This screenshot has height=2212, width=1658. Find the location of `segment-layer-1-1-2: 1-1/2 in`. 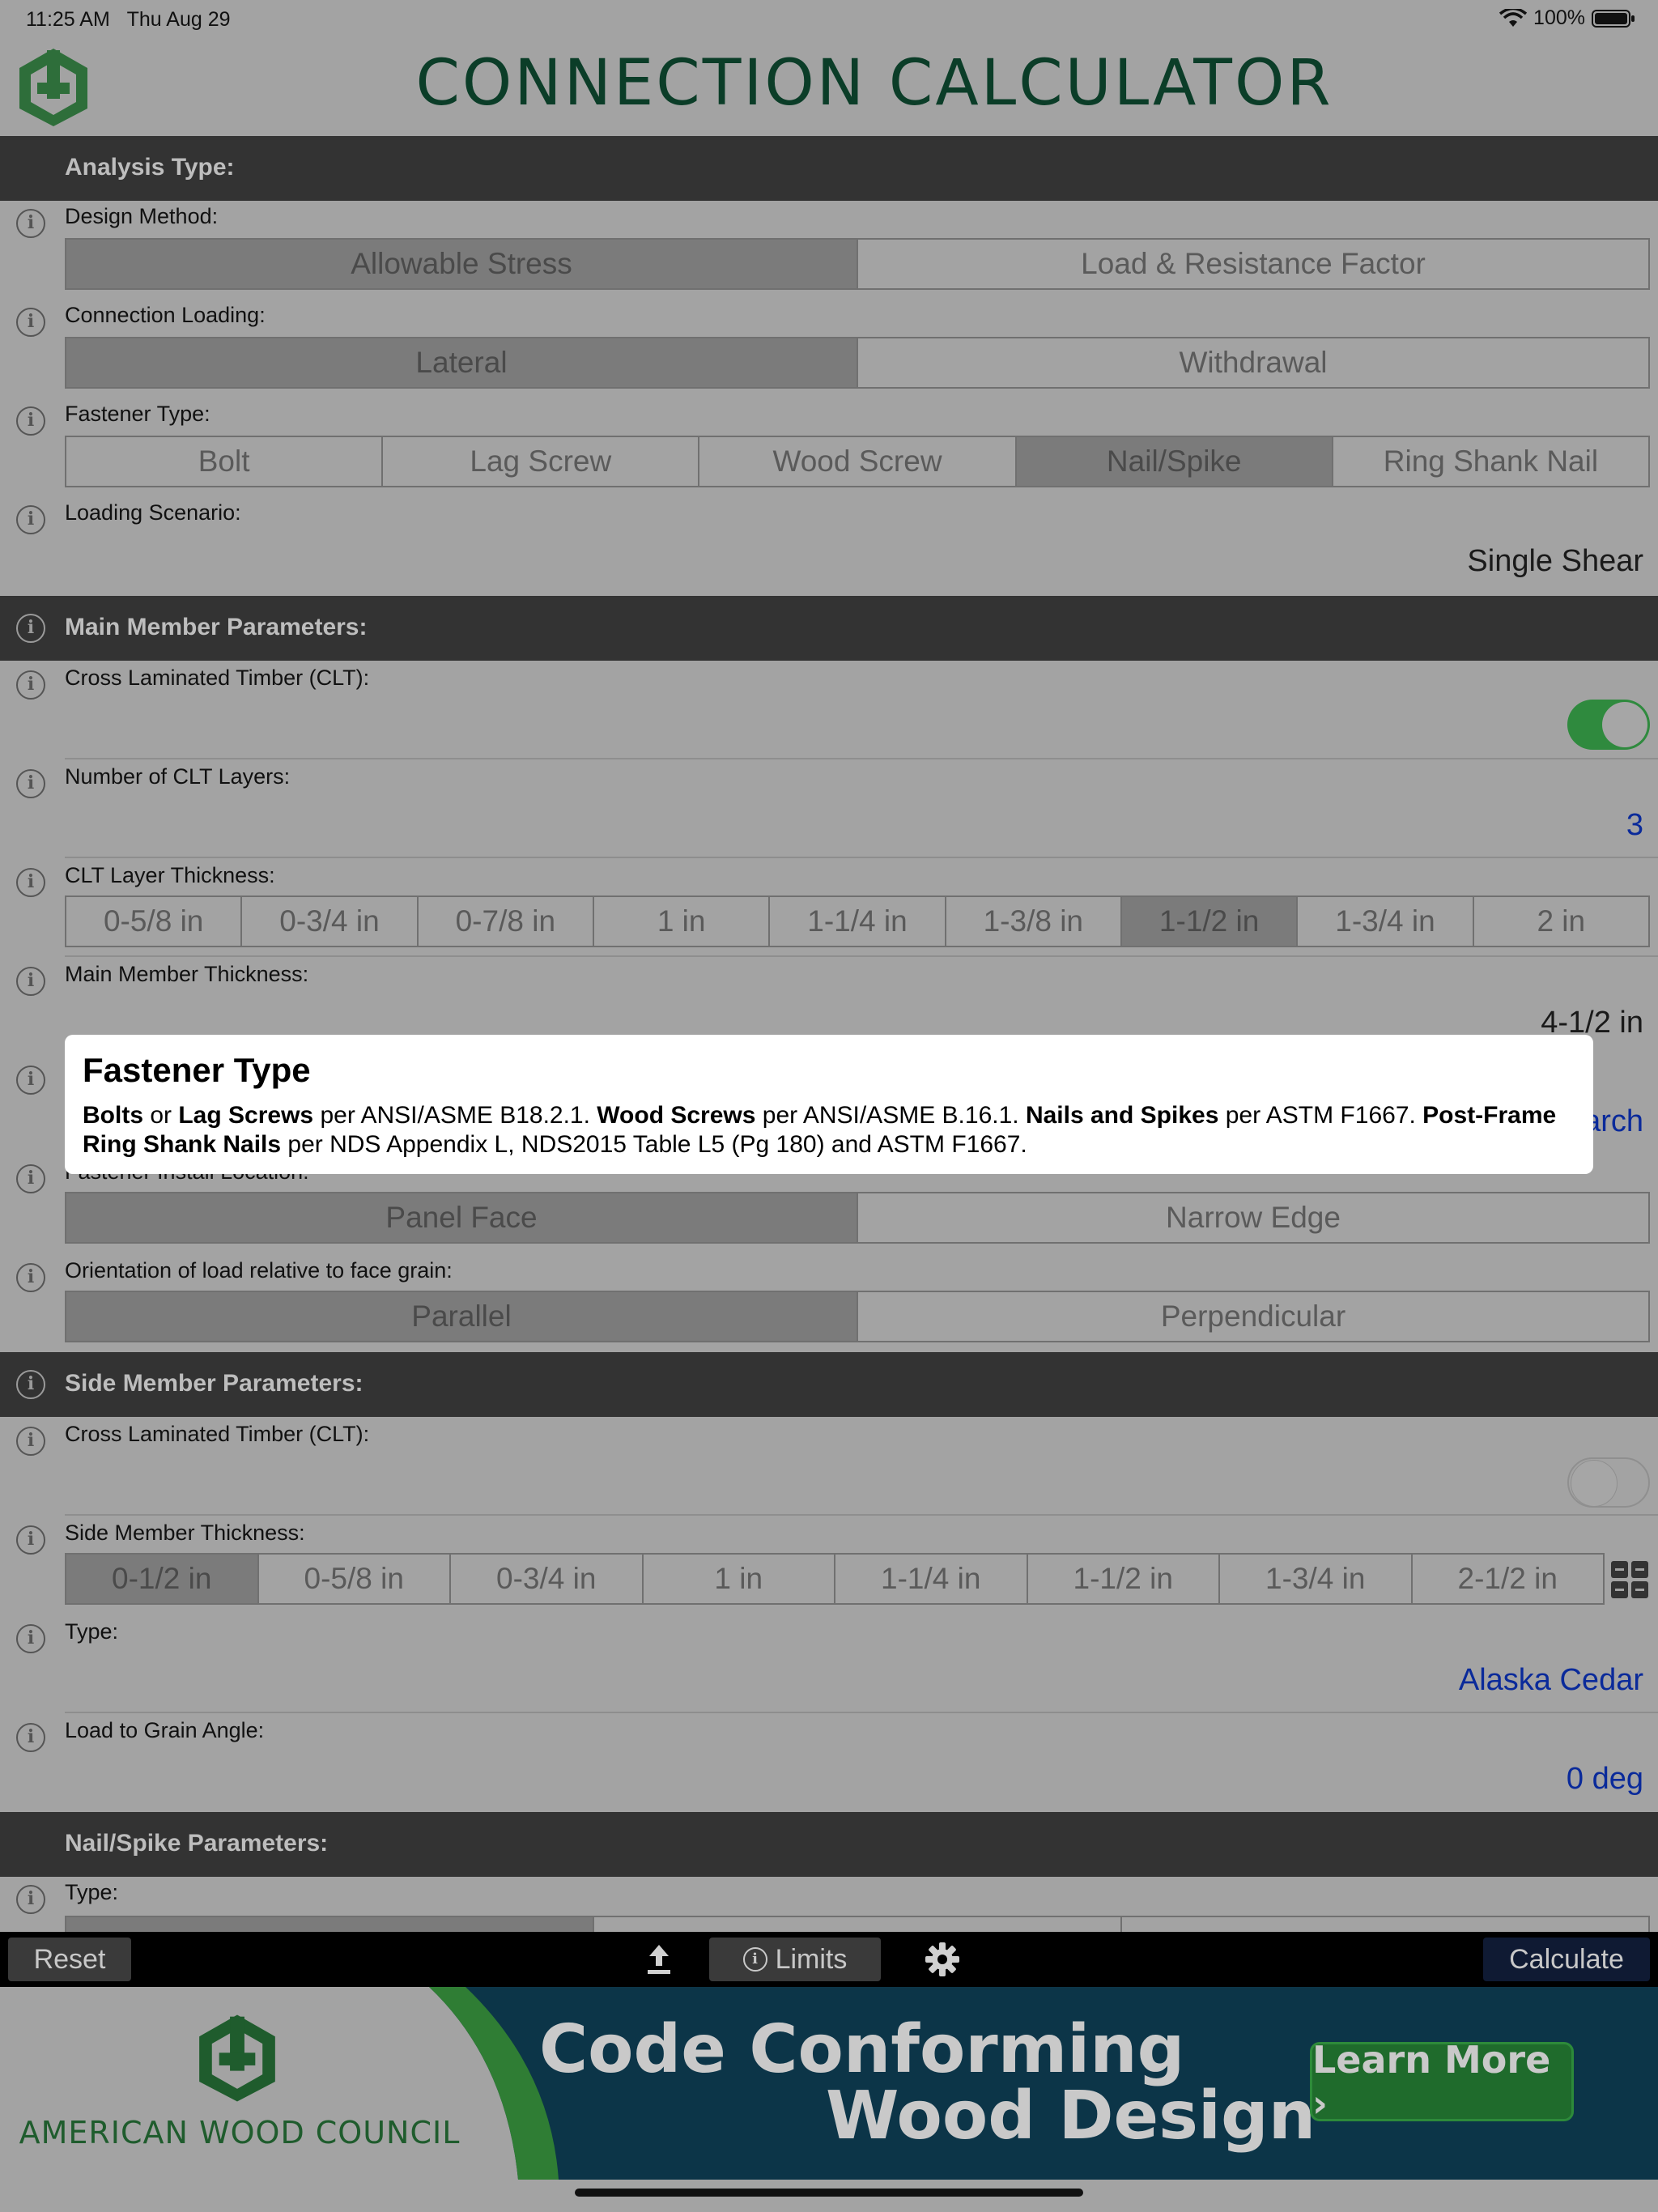

segment-layer-1-1-2: 1-1/2 in is located at coordinates (1210, 921).